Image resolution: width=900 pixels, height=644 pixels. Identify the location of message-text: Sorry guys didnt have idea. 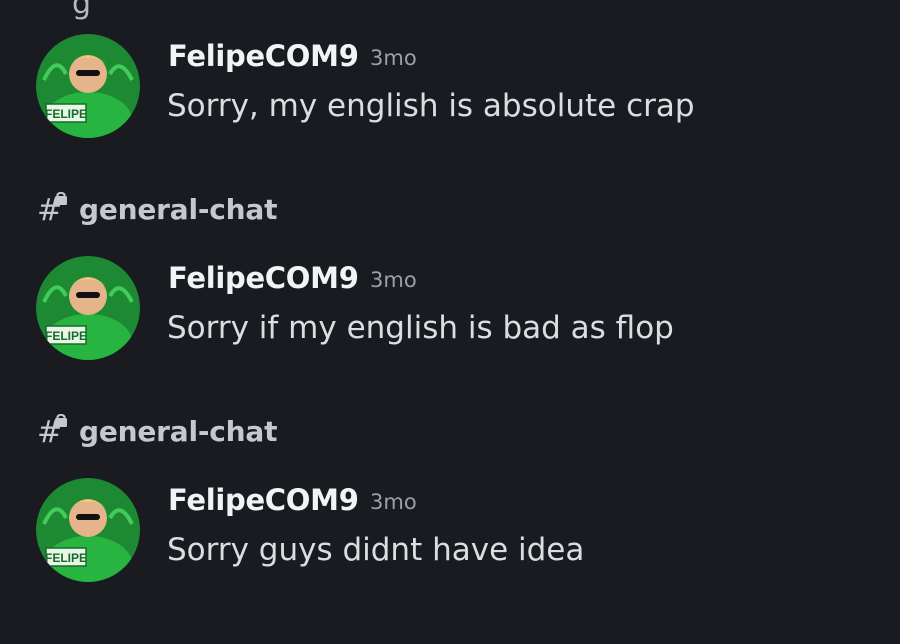
(376, 550).